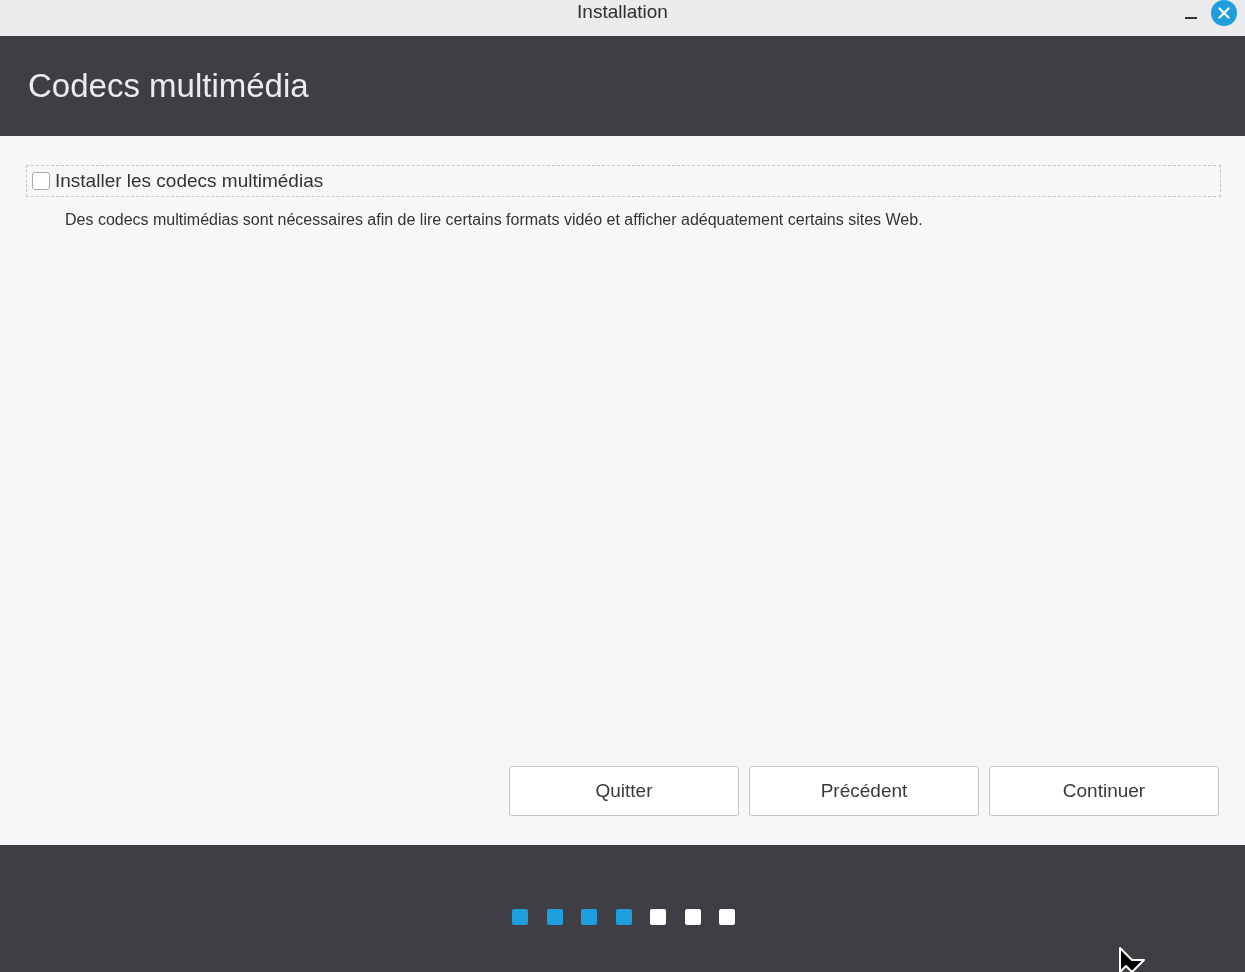 This screenshot has height=972, width=1245. Describe the element at coordinates (624, 791) in the screenshot. I see `wizard-button: Quitter` at that location.